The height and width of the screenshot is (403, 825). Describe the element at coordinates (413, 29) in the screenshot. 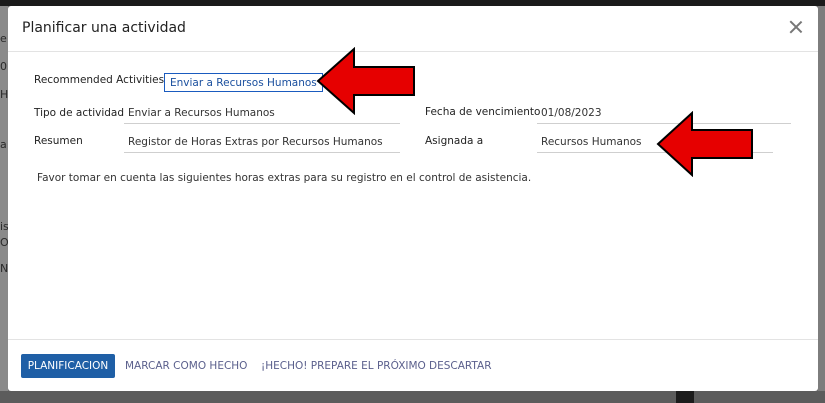

I see `dialog-header: Planificar una actividad` at that location.